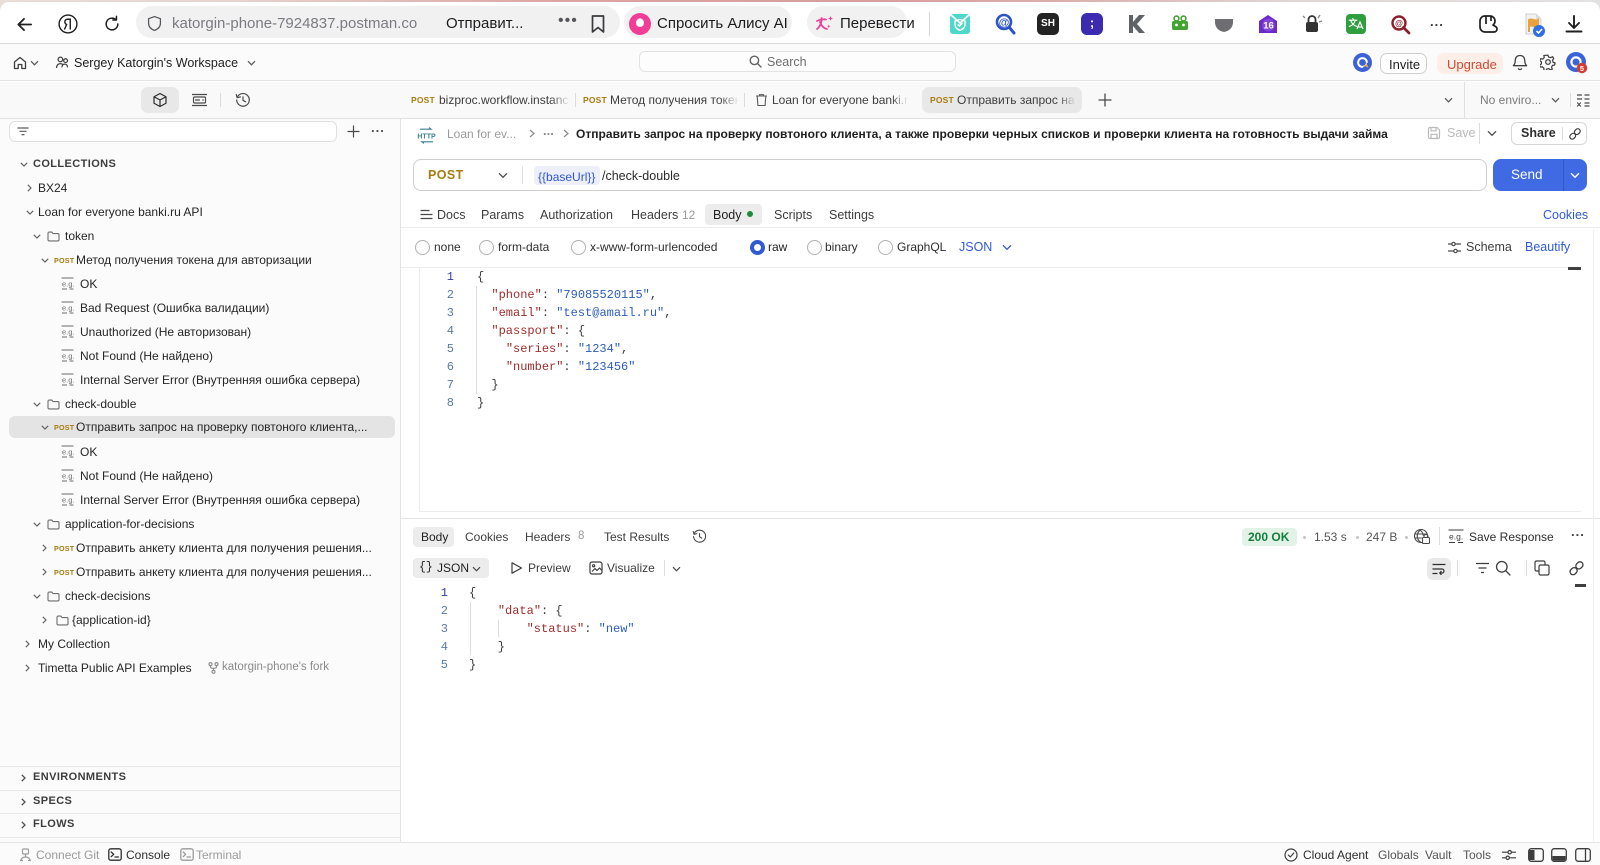 The width and height of the screenshot is (1600, 865). What do you see at coordinates (1352, 22) in the screenshot?
I see `svg-text: 文` at bounding box center [1352, 22].